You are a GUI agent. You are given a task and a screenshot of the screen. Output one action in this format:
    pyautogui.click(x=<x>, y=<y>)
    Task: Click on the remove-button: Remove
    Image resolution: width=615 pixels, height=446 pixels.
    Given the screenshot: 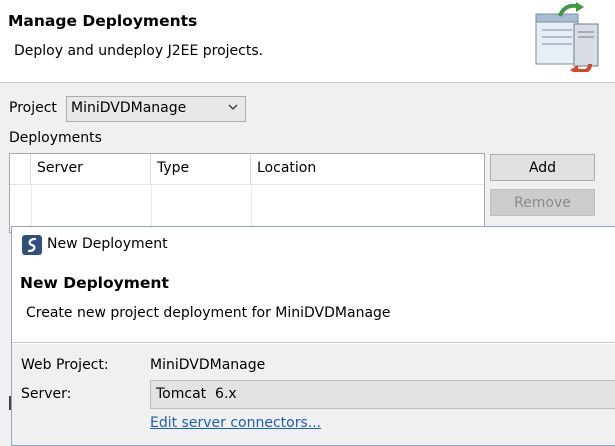 What is the action you would take?
    pyautogui.click(x=542, y=202)
    